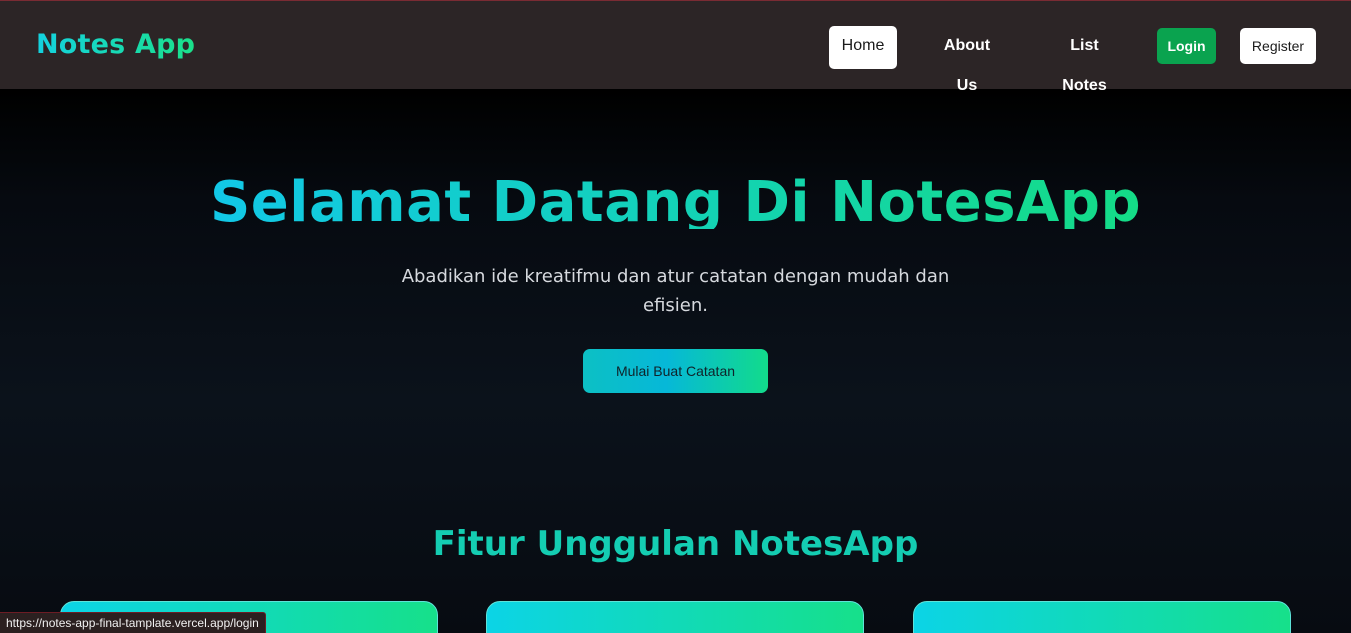  What do you see at coordinates (863, 46) in the screenshot?
I see `nav-home-link: Home` at bounding box center [863, 46].